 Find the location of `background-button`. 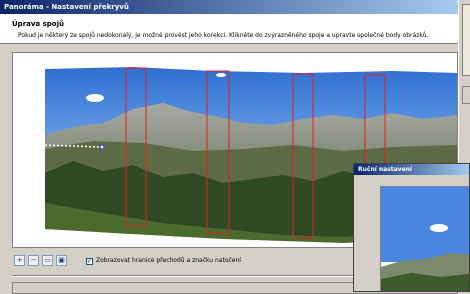

background-button is located at coordinates (466, 95).